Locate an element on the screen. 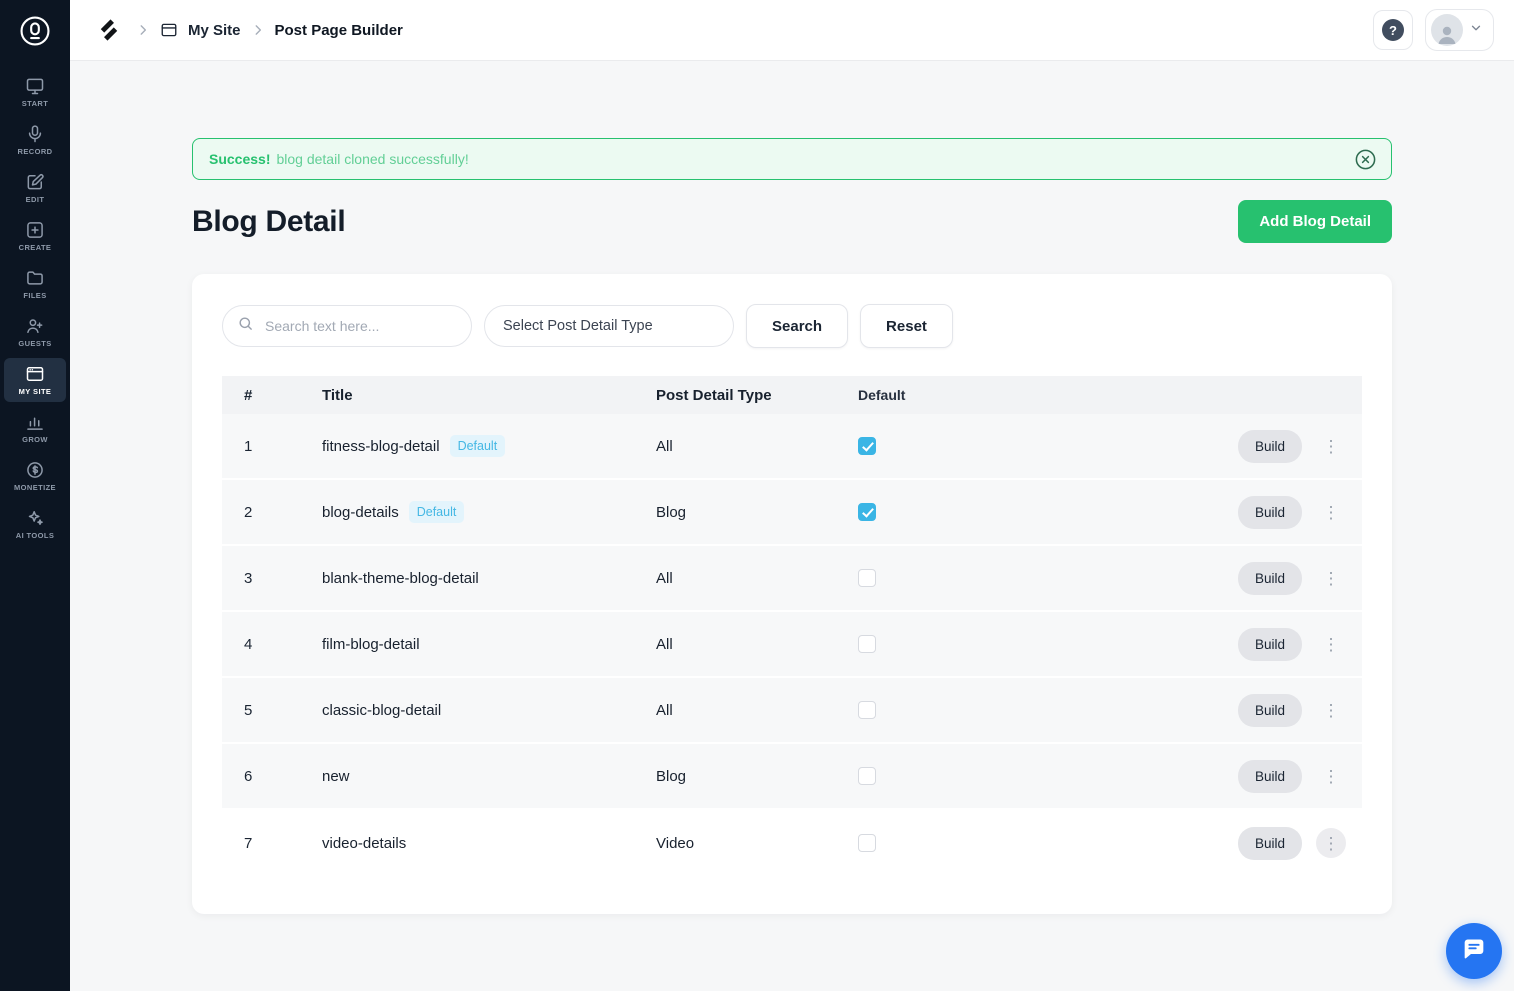 The height and width of the screenshot is (991, 1514). search-input is located at coordinates (360, 326).